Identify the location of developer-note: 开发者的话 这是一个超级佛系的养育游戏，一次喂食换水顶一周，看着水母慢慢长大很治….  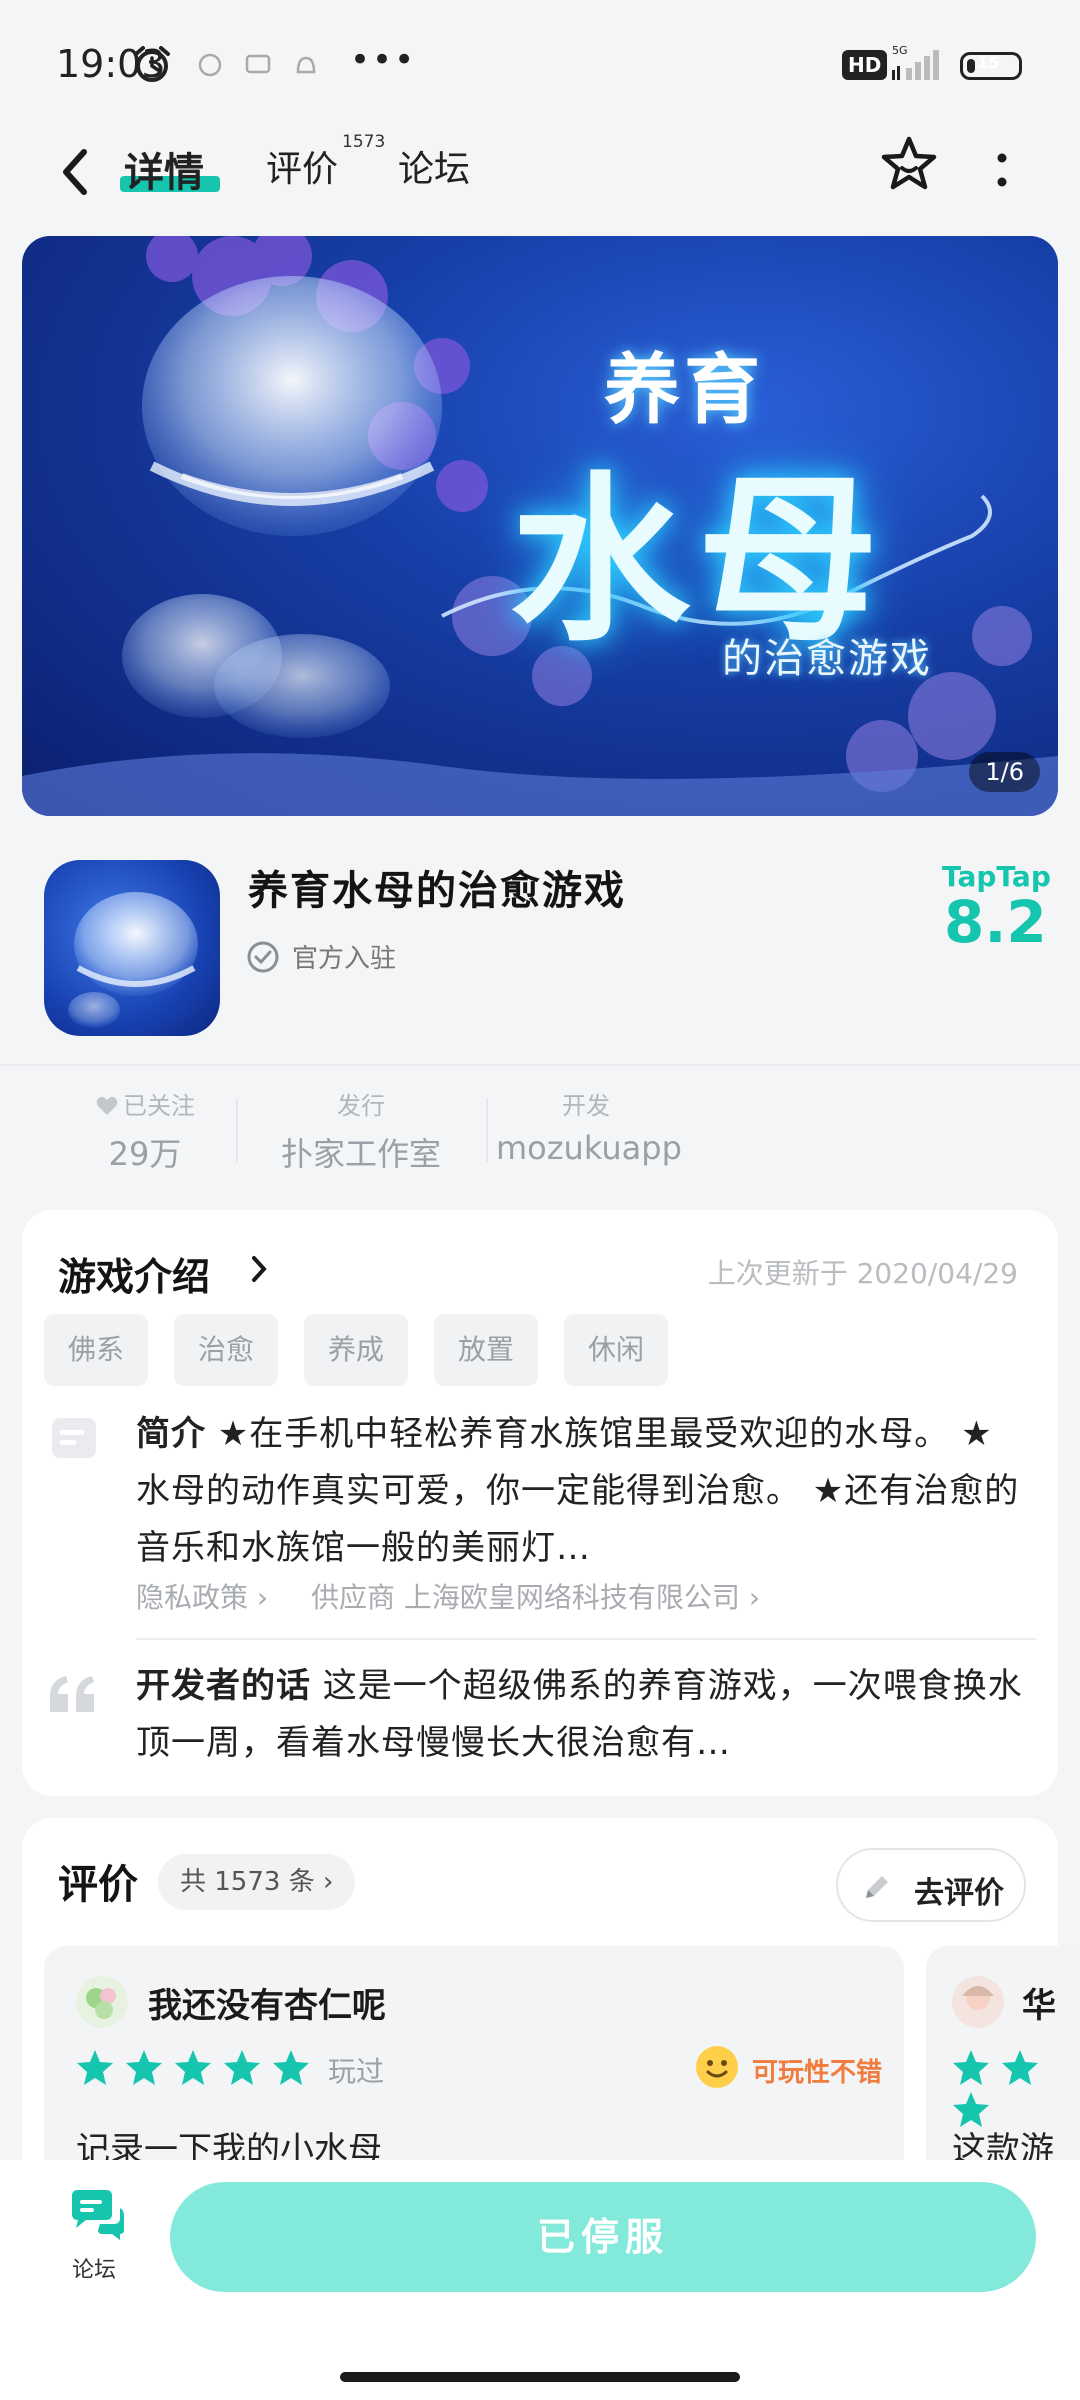
(586, 1715).